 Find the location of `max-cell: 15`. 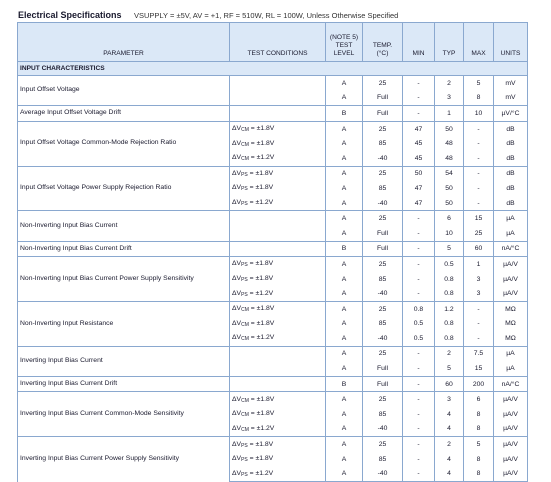

max-cell: 15 is located at coordinates (478, 369).